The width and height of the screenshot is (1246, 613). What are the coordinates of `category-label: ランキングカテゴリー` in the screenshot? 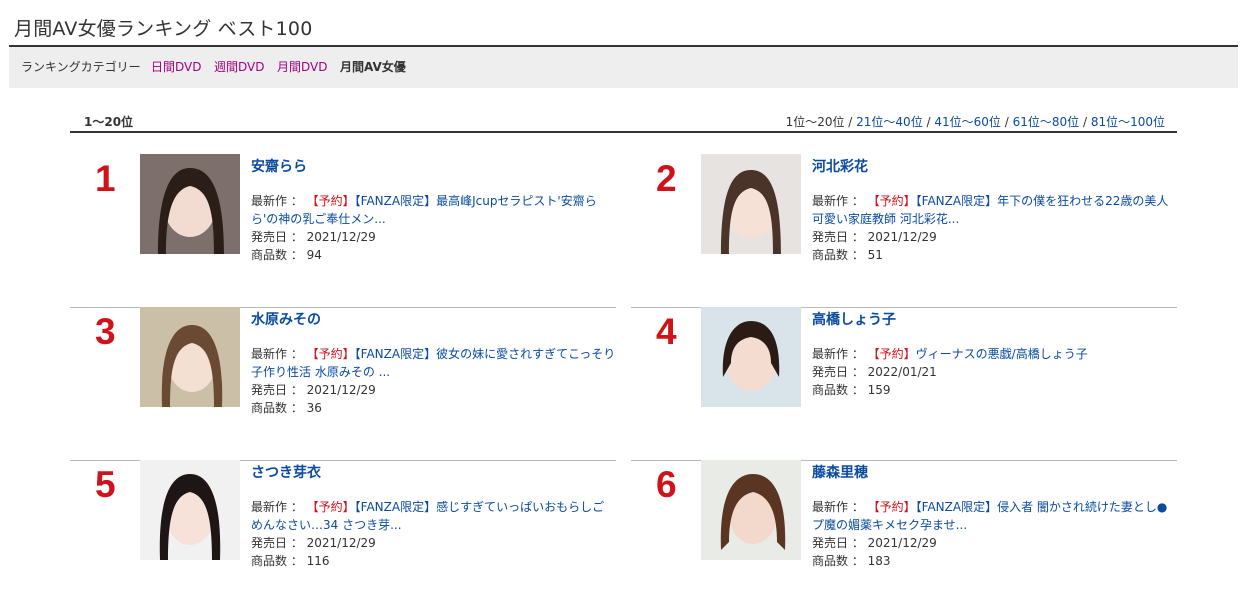 It's located at (81, 67).